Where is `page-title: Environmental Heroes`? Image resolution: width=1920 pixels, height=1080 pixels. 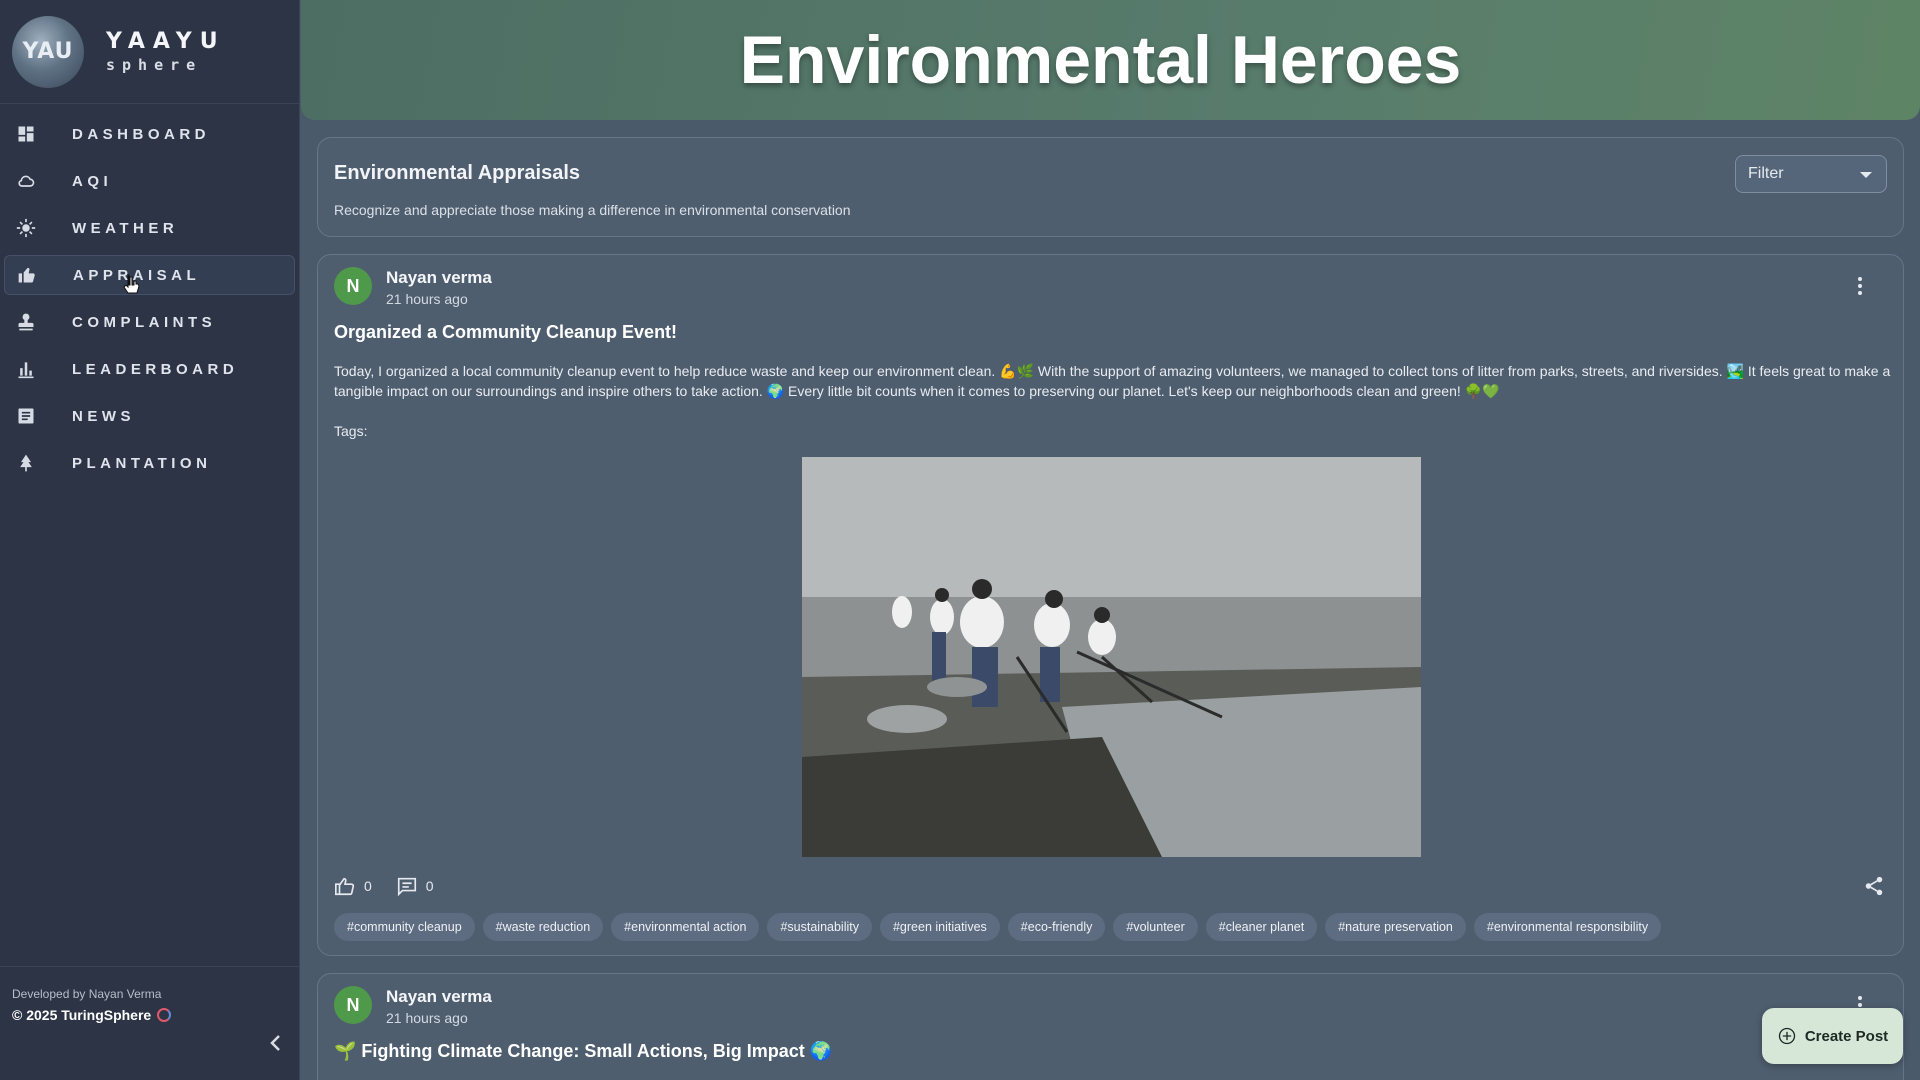
page-title: Environmental Heroes is located at coordinates (1100, 60).